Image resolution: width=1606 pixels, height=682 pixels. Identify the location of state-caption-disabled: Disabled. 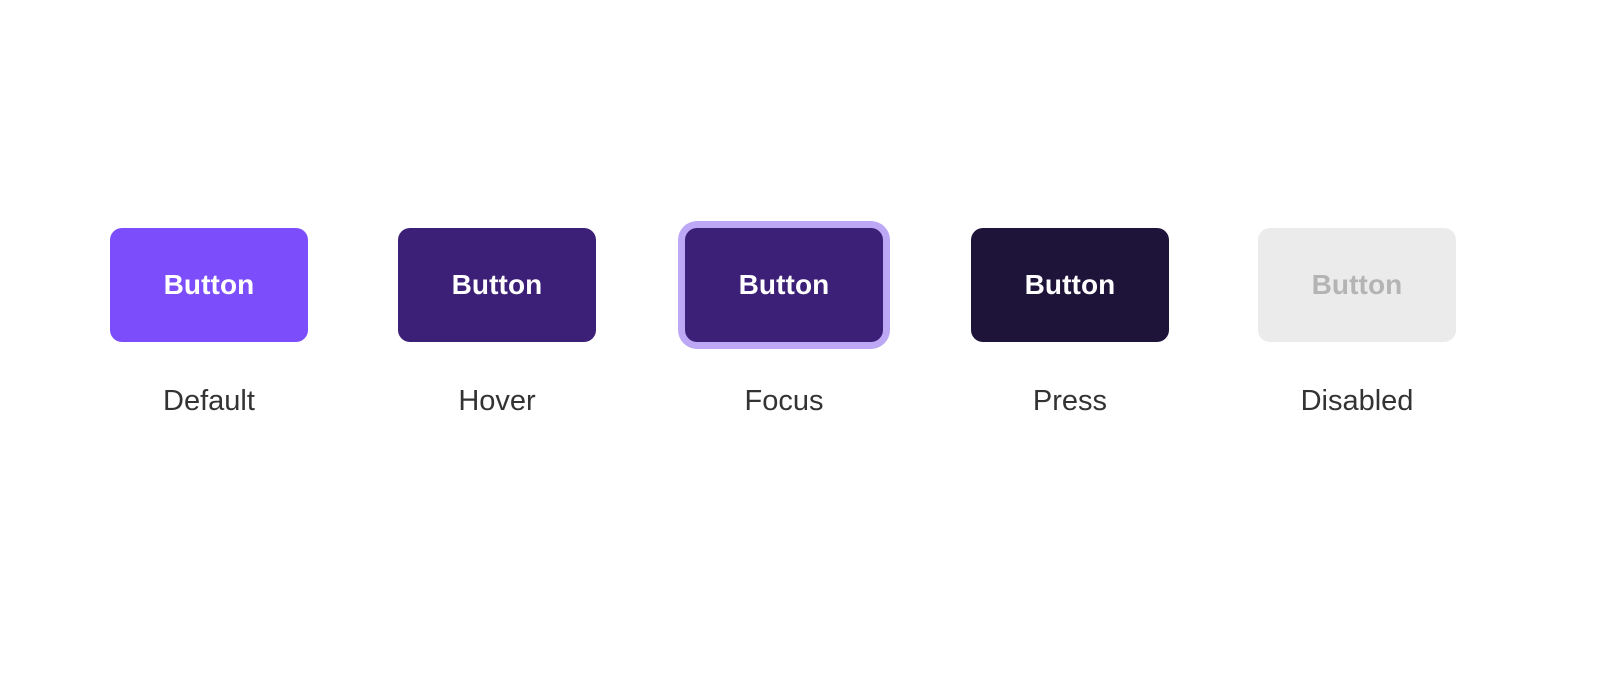
(1357, 401).